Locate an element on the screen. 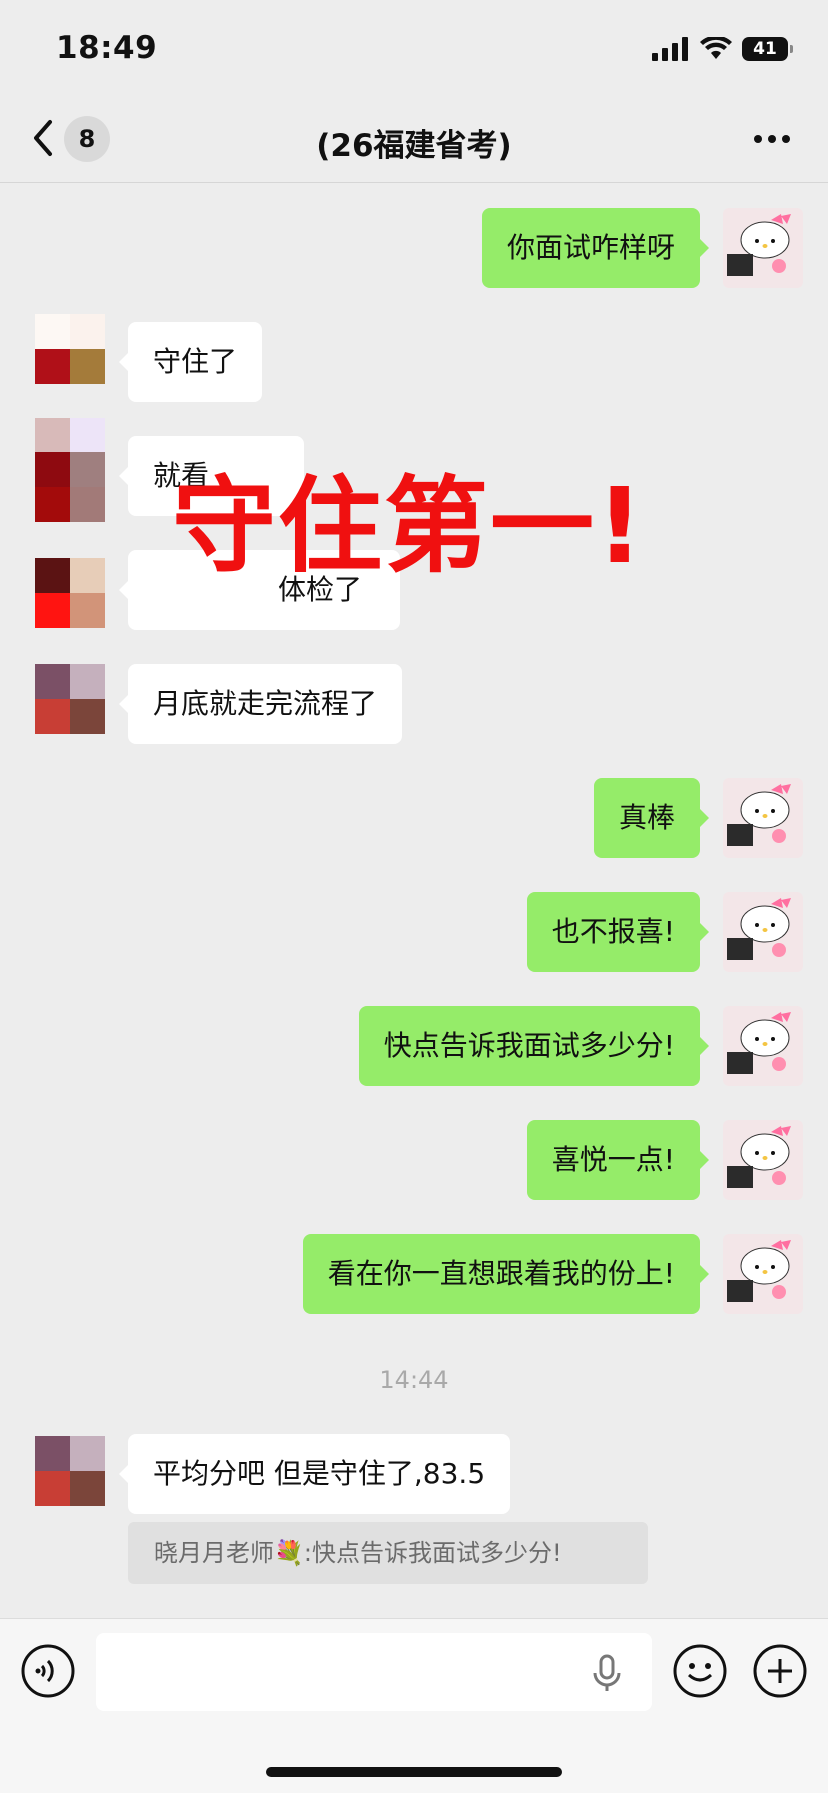  status-time: 18:49 is located at coordinates (107, 48).